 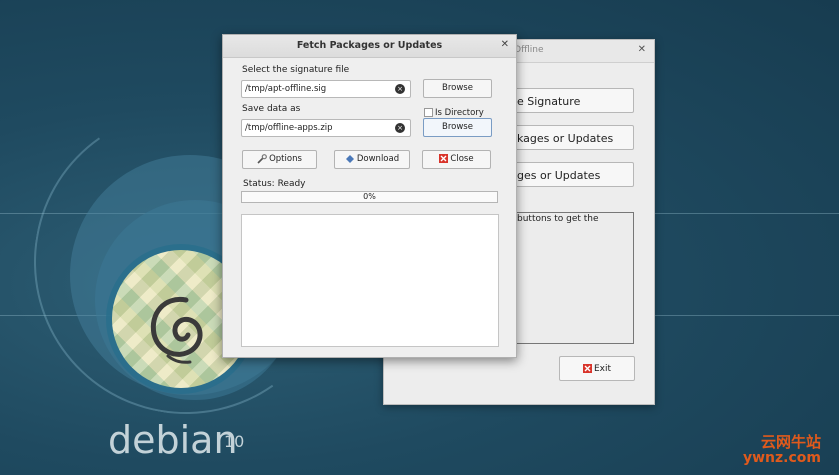 I want to click on main-window-close-icon: ✕, so click(x=642, y=49).